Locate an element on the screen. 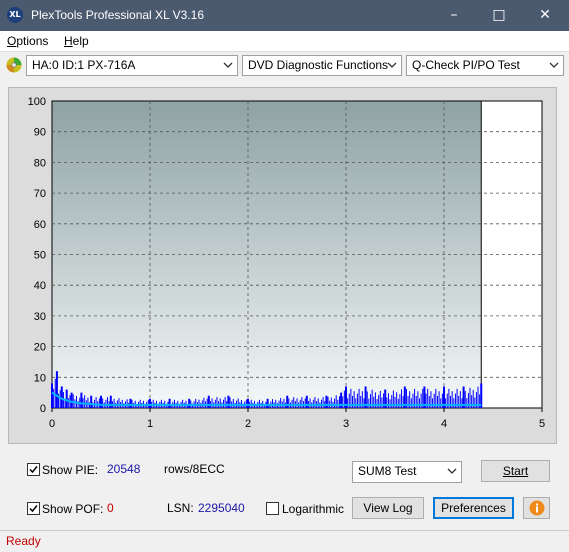 This screenshot has height=552, width=569. show-pof-label: Show POF: is located at coordinates (73, 509).